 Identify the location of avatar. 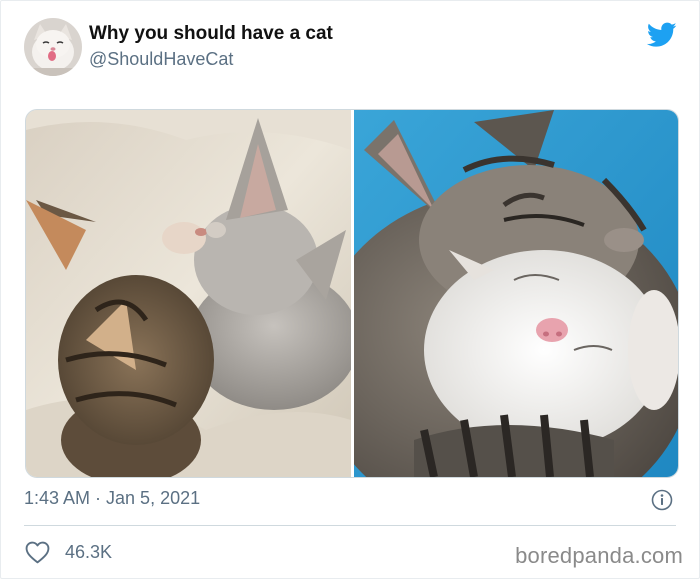
(53, 47).